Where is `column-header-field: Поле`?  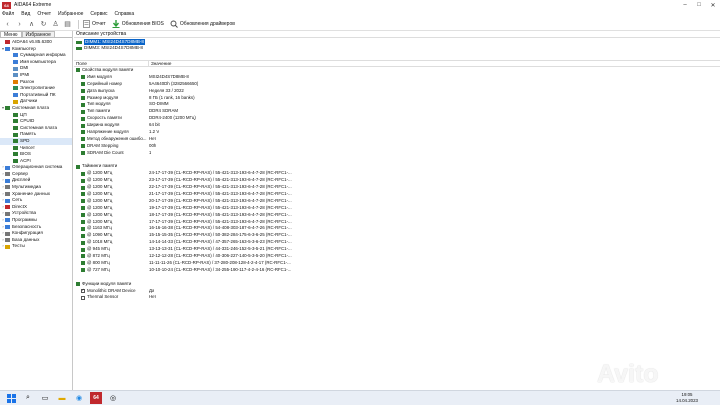
column-header-field: Поле is located at coordinates (111, 63).